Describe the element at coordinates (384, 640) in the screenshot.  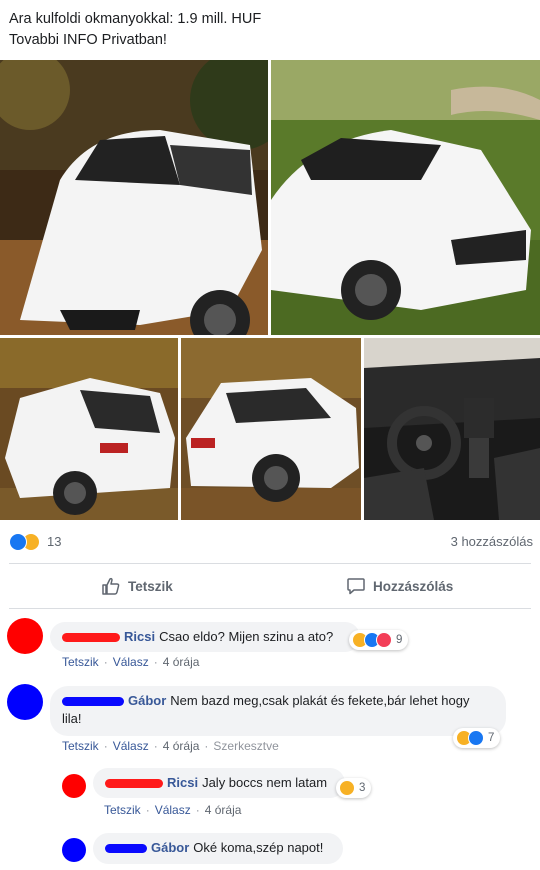
I see `love-icon` at that location.